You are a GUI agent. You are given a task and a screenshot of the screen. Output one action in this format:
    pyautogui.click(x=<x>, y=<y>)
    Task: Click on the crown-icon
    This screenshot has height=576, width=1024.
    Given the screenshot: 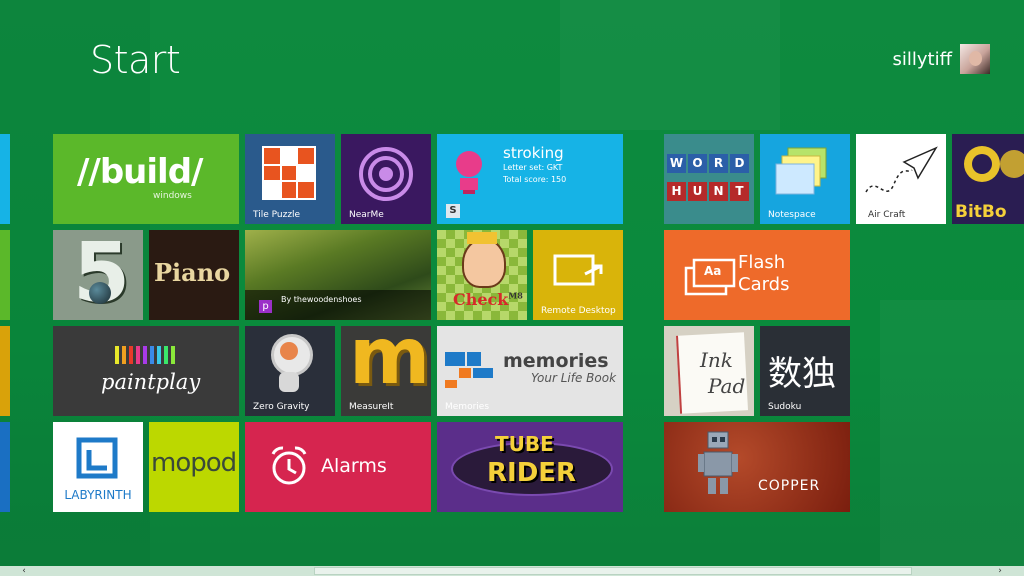 What is the action you would take?
    pyautogui.click(x=482, y=238)
    